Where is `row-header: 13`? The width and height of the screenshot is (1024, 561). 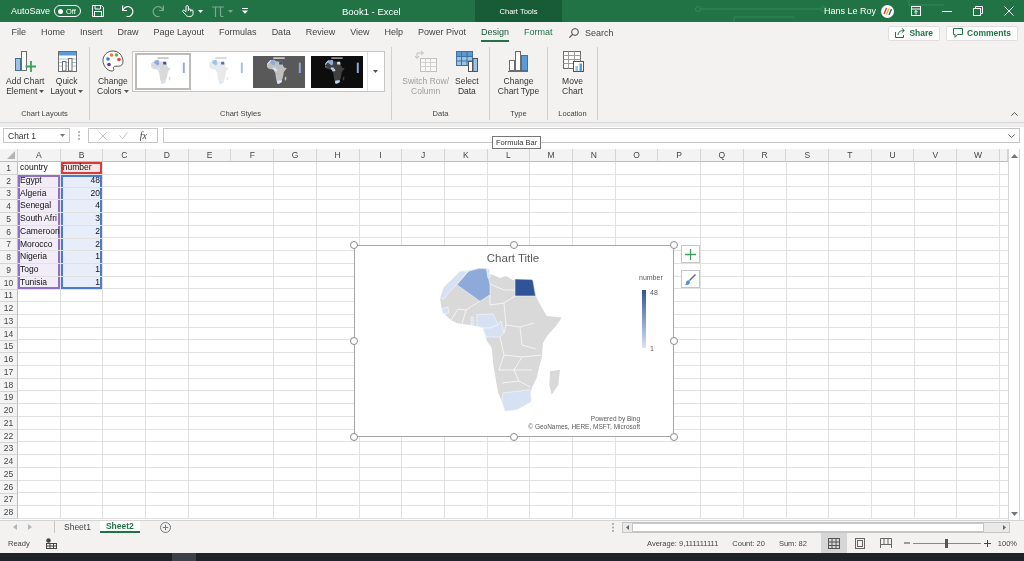 row-header: 13 is located at coordinates (9, 321).